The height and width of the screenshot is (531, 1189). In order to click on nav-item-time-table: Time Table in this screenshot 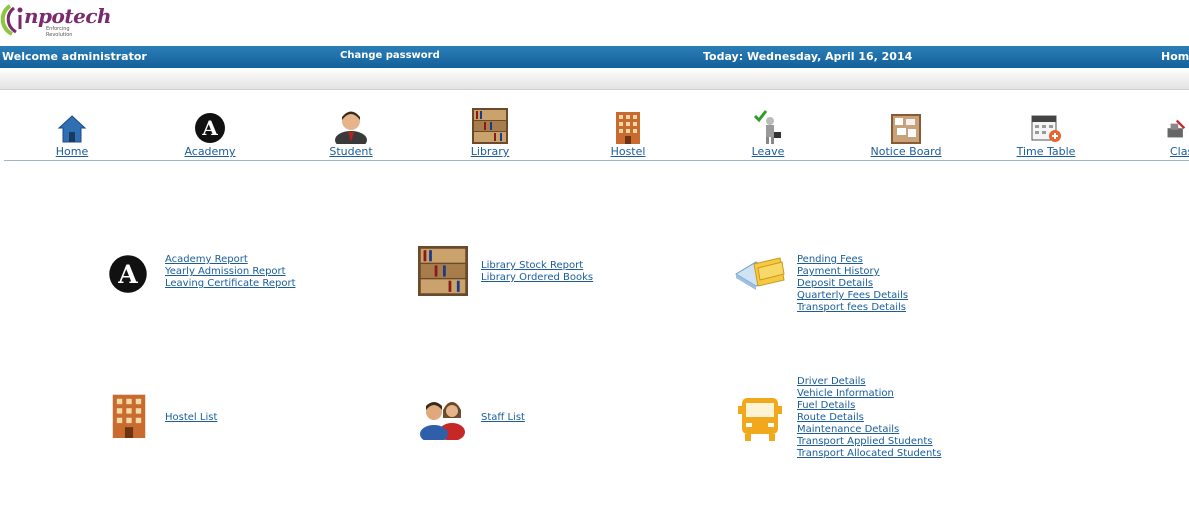, I will do `click(1046, 132)`.